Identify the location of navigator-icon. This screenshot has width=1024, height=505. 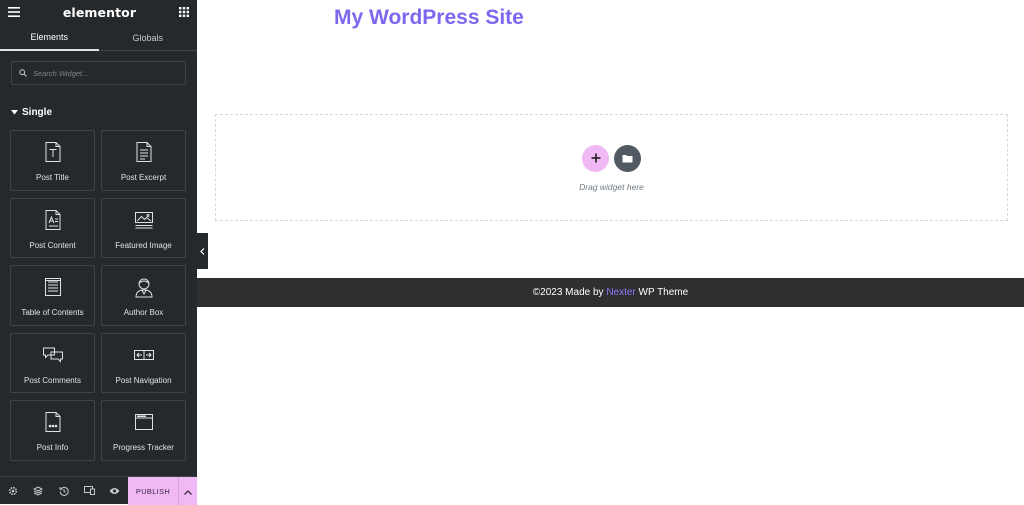
(39, 491).